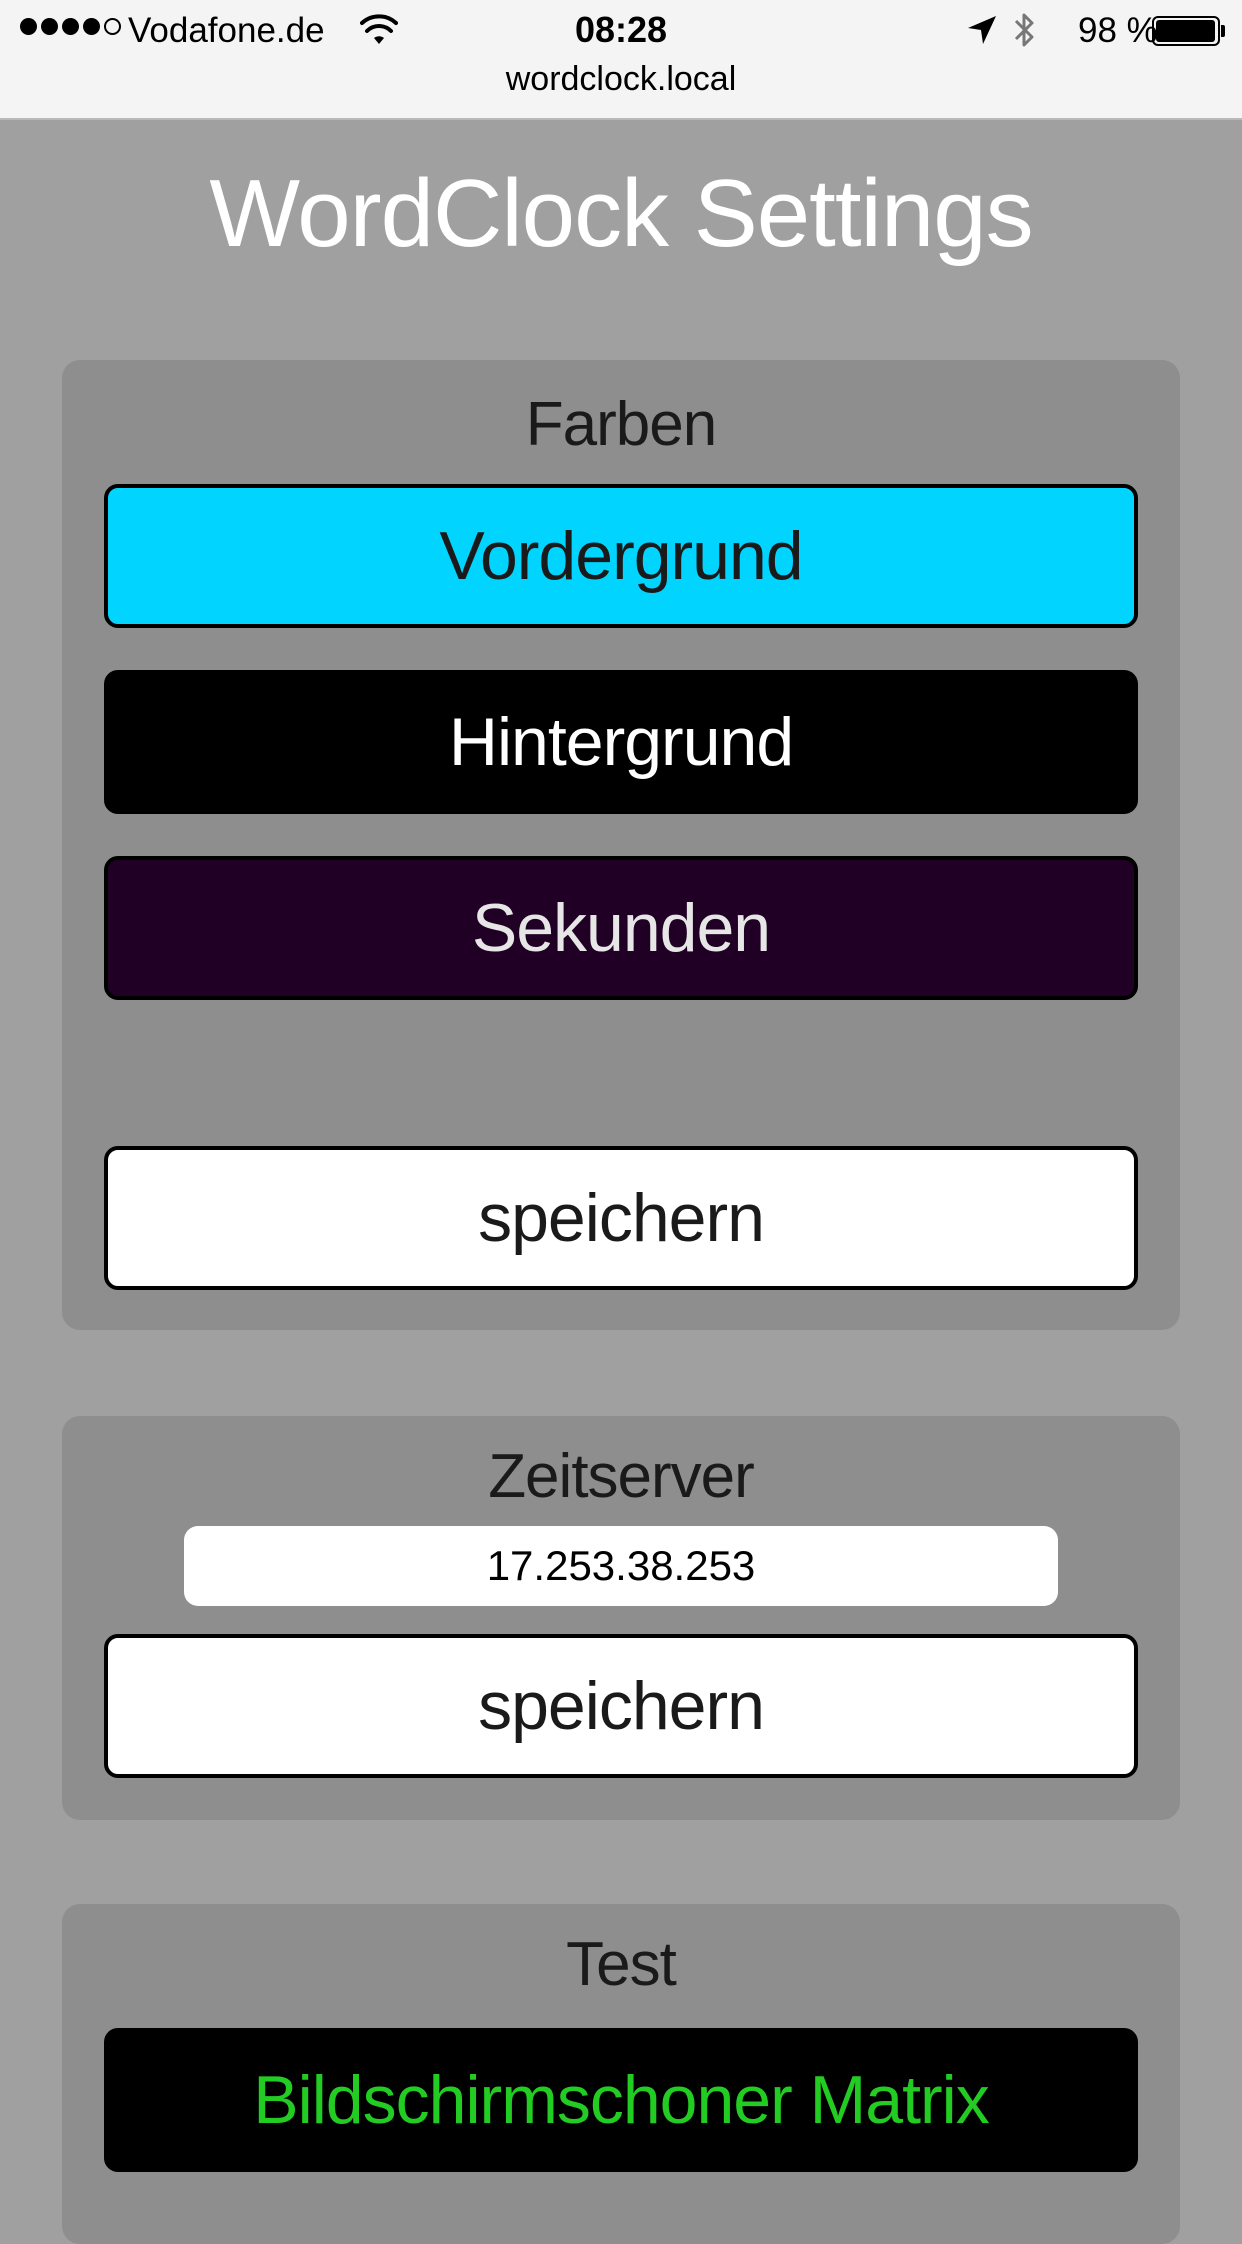 The width and height of the screenshot is (1242, 2244). What do you see at coordinates (621, 1218) in the screenshot?
I see `save-colors-button: speichern` at bounding box center [621, 1218].